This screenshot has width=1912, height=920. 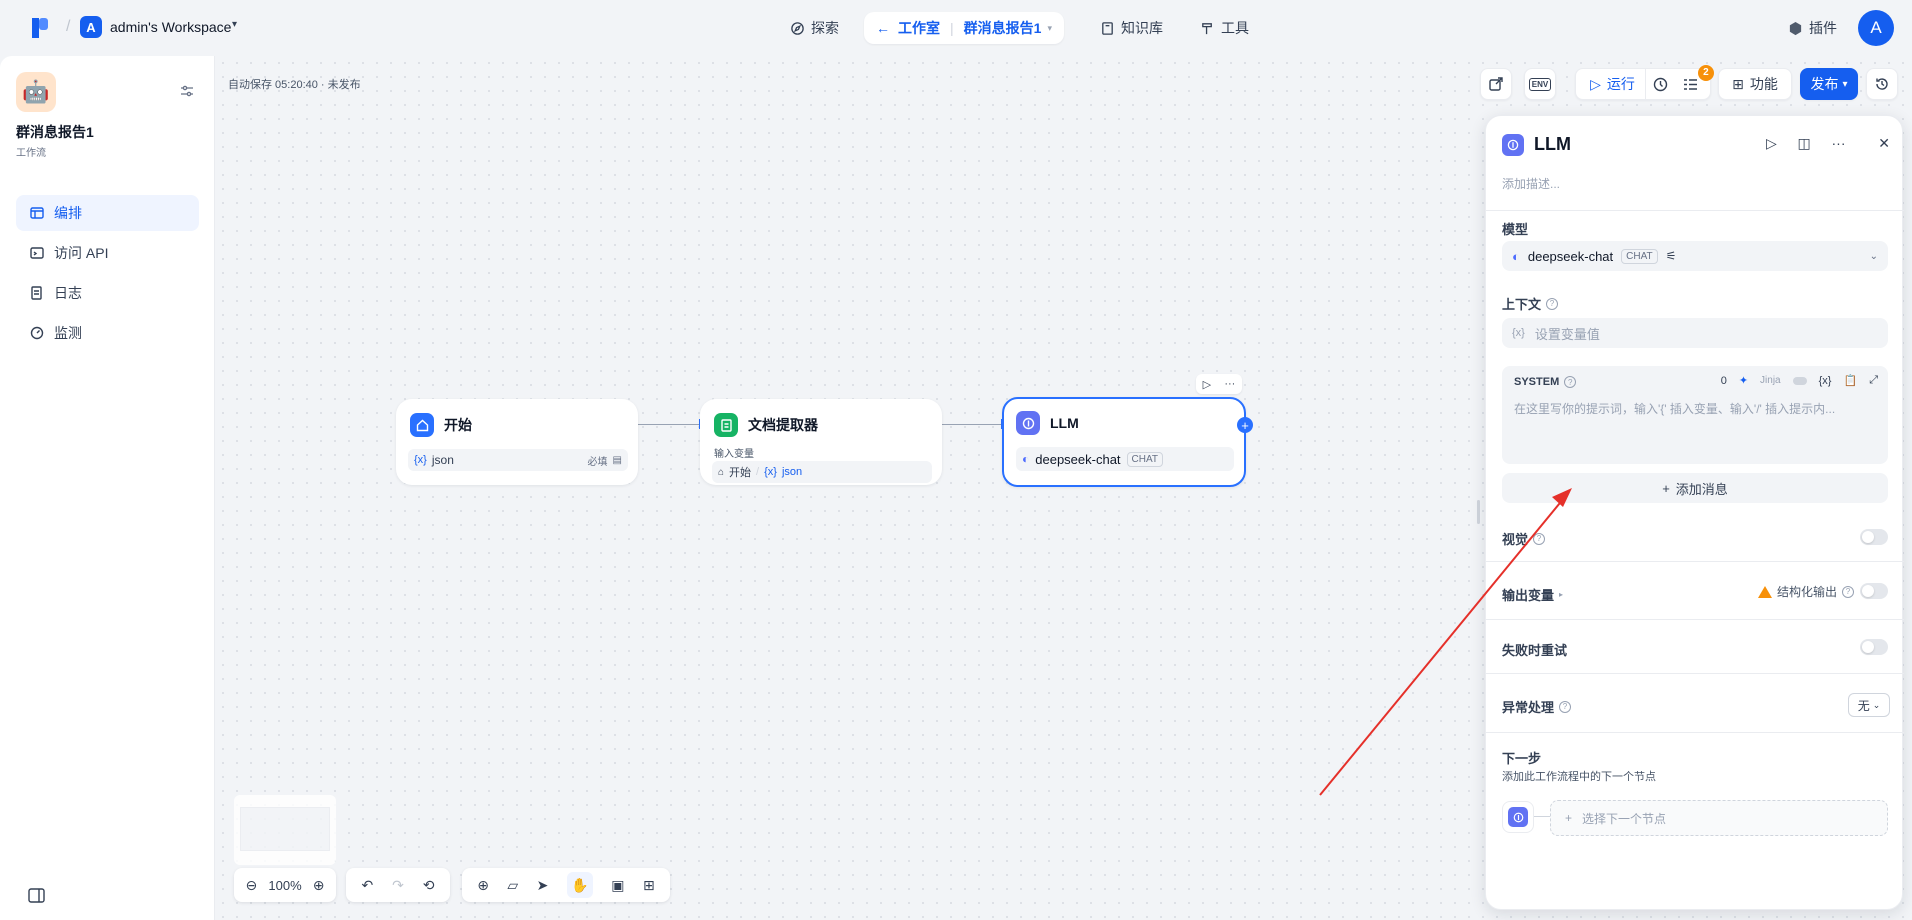 What do you see at coordinates (107, 253) in the screenshot?
I see `sidebar-item-api: 访问 API` at bounding box center [107, 253].